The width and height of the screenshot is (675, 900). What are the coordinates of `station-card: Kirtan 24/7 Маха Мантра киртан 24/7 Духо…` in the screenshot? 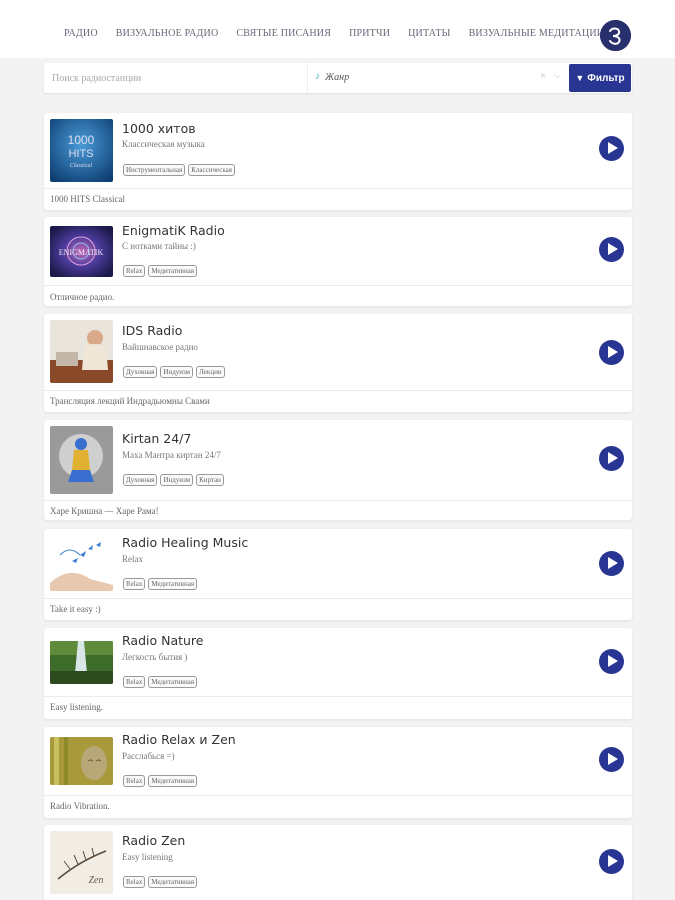 It's located at (338, 470).